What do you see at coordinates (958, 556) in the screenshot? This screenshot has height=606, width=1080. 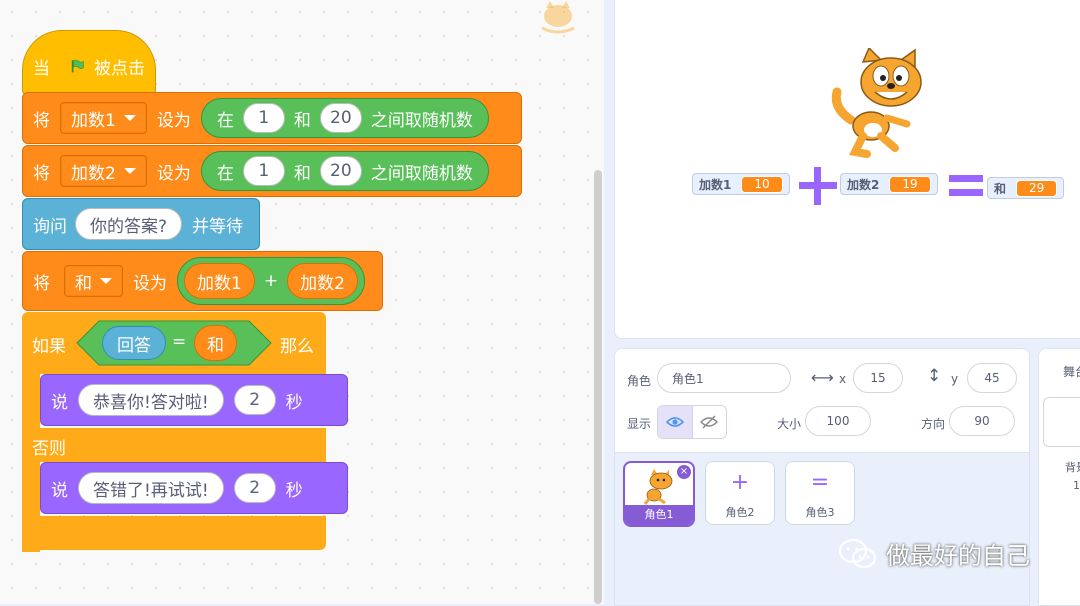 I see `watermark-text: 做最好的自己` at bounding box center [958, 556].